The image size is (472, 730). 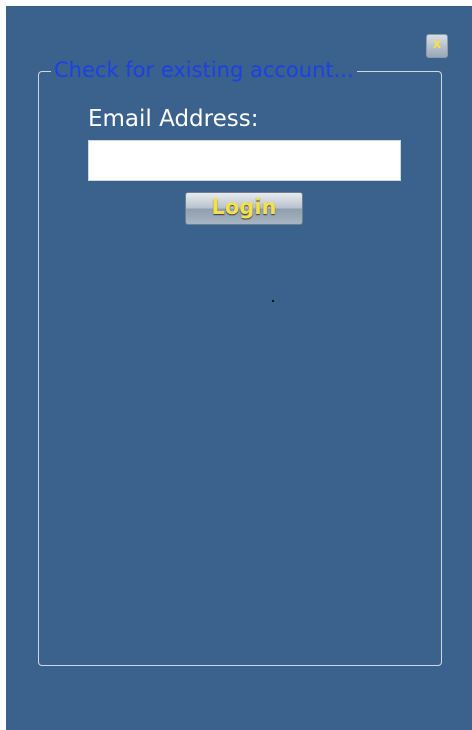 I want to click on email-label: Email Address:, so click(x=173, y=119).